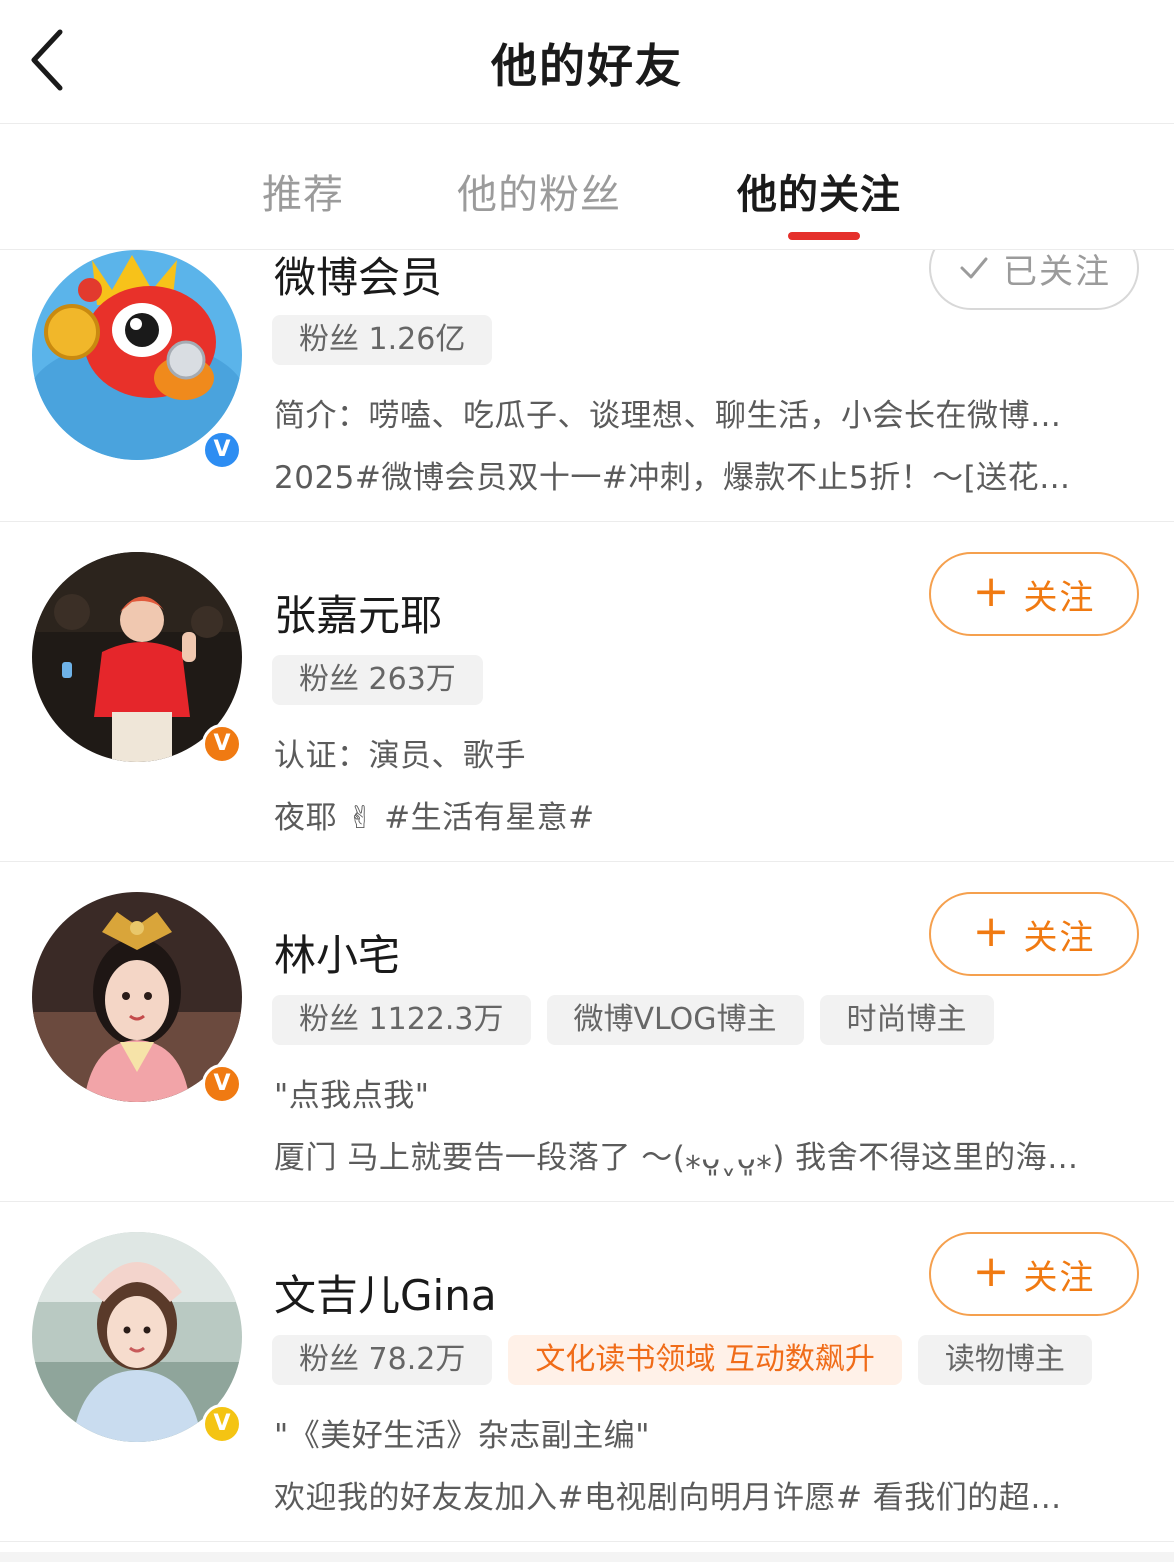 This screenshot has width=1174, height=1562. Describe the element at coordinates (337, 952) in the screenshot. I see `user-name: 林小宅` at that location.